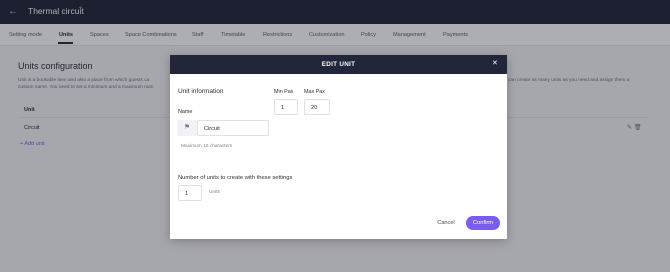  Describe the element at coordinates (446, 223) in the screenshot. I see `cancel-button: Cancel` at that location.